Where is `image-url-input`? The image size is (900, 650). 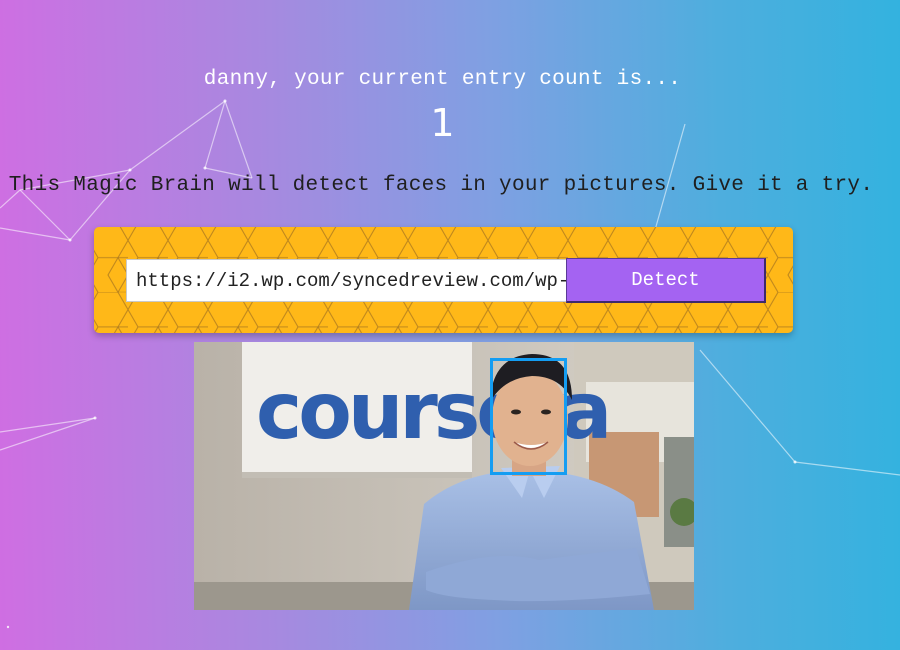 image-url-input is located at coordinates (346, 280).